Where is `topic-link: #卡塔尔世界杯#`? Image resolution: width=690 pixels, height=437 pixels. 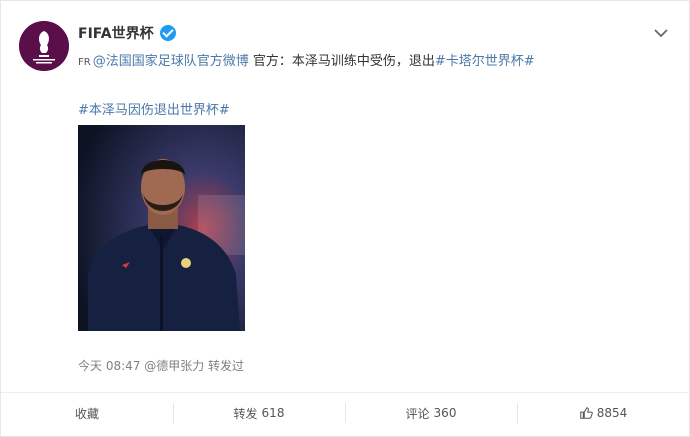 topic-link: #卡塔尔世界杯# is located at coordinates (485, 61).